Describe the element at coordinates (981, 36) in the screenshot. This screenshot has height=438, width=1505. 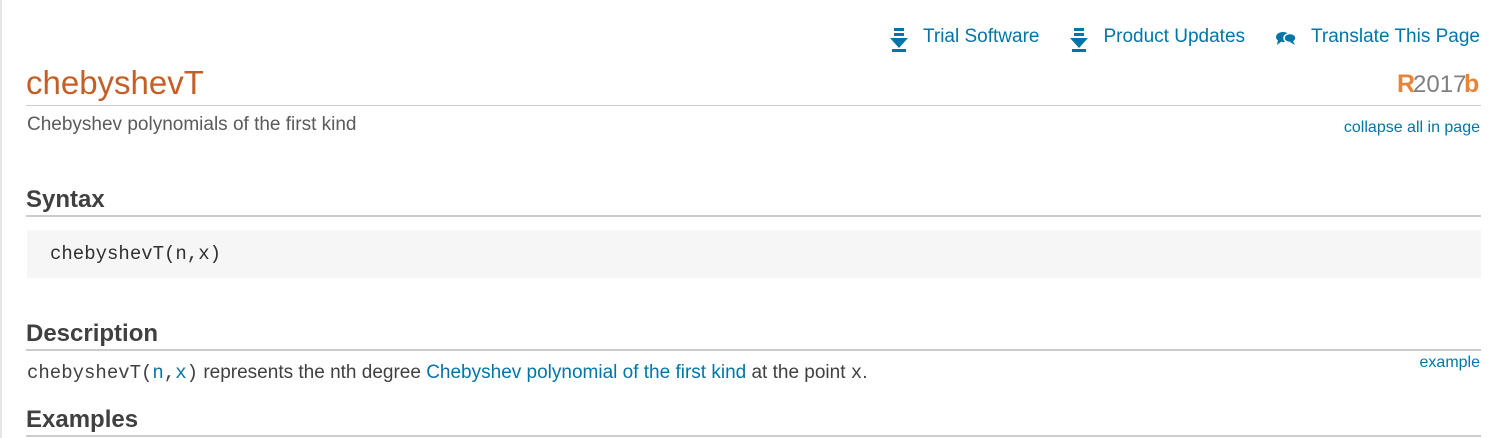
I see `trial-software-label: Trial Software` at that location.